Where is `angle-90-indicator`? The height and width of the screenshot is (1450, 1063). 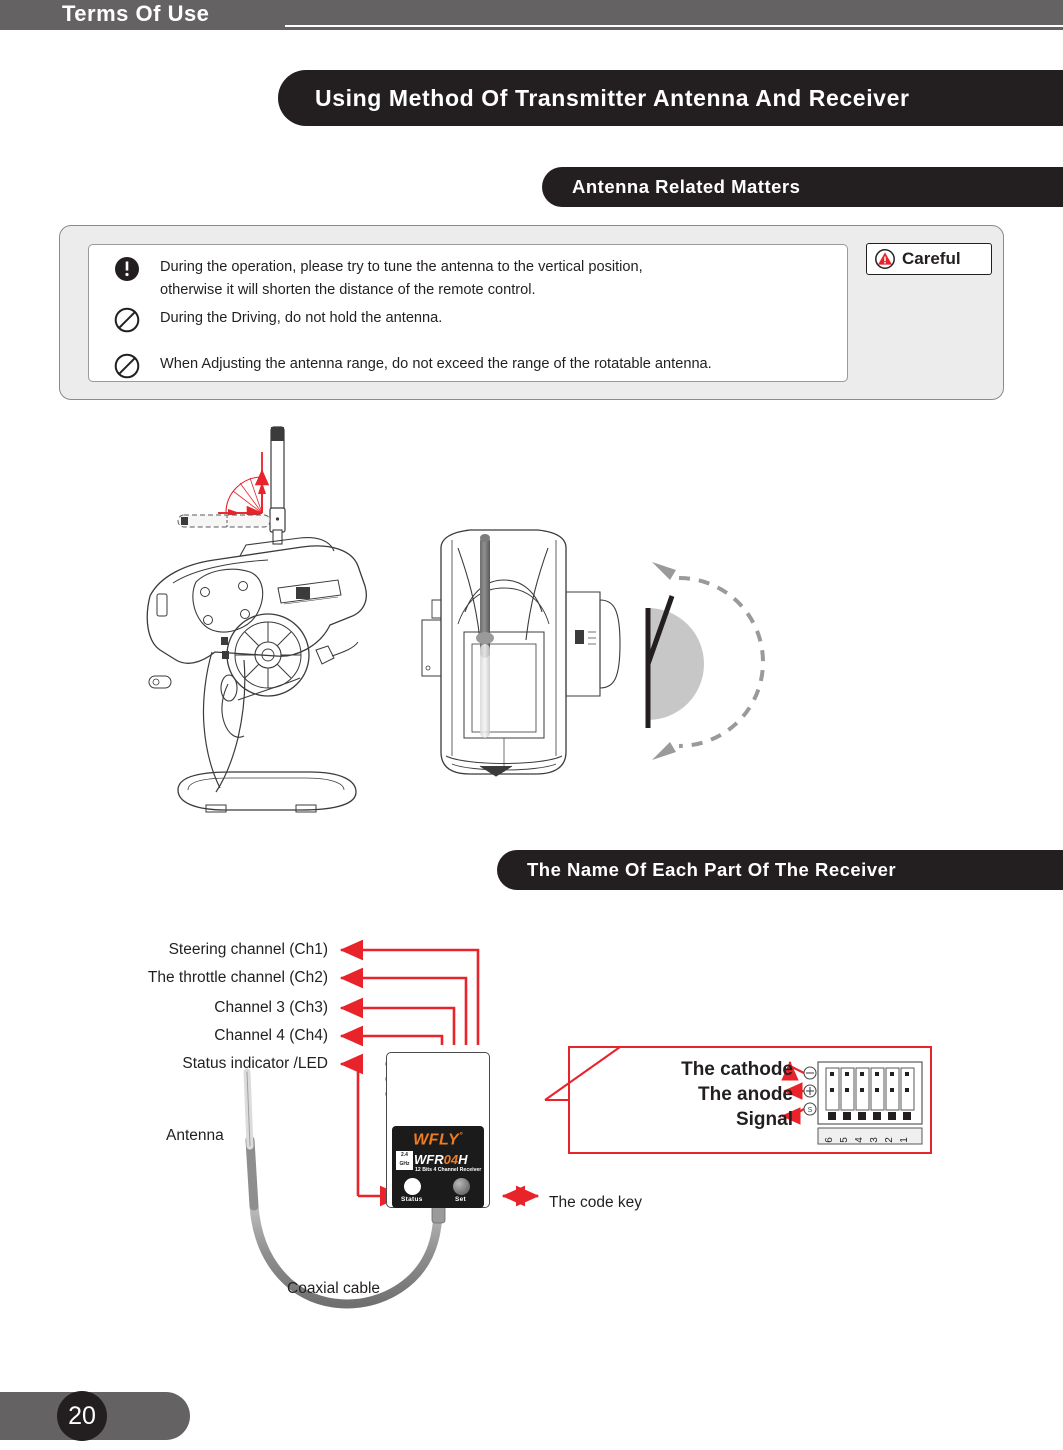 angle-90-indicator is located at coordinates (244, 486).